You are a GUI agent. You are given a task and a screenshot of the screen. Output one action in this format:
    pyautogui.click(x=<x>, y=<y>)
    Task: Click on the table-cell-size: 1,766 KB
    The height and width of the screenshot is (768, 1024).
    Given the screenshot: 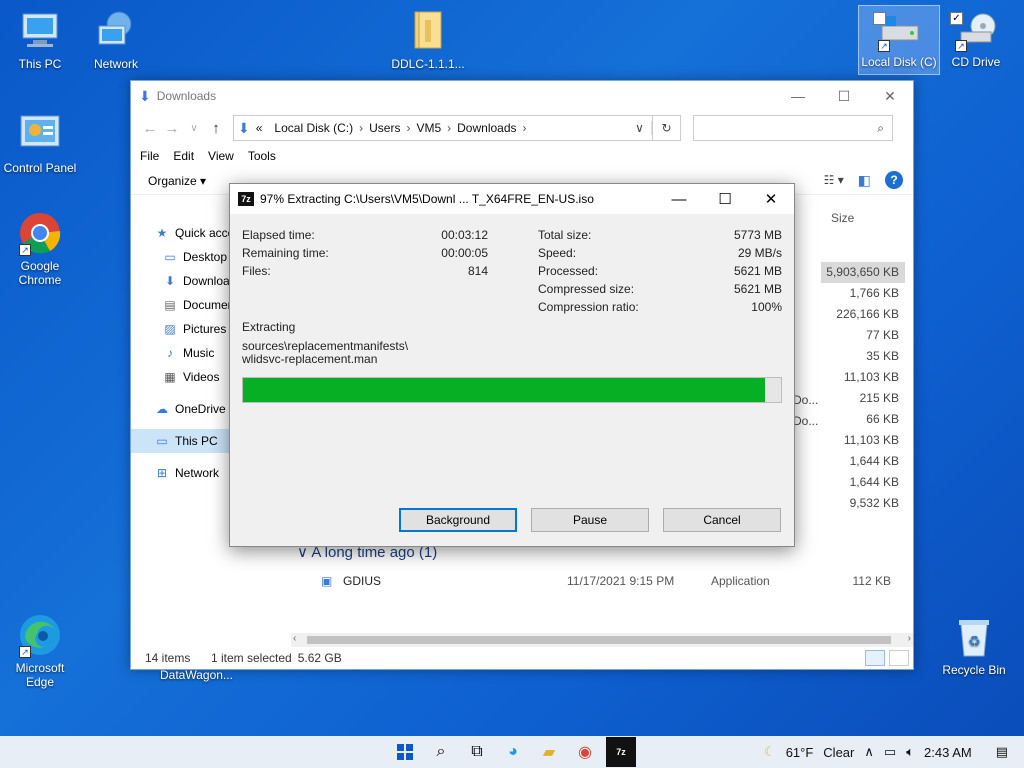 What is the action you would take?
    pyautogui.click(x=863, y=293)
    